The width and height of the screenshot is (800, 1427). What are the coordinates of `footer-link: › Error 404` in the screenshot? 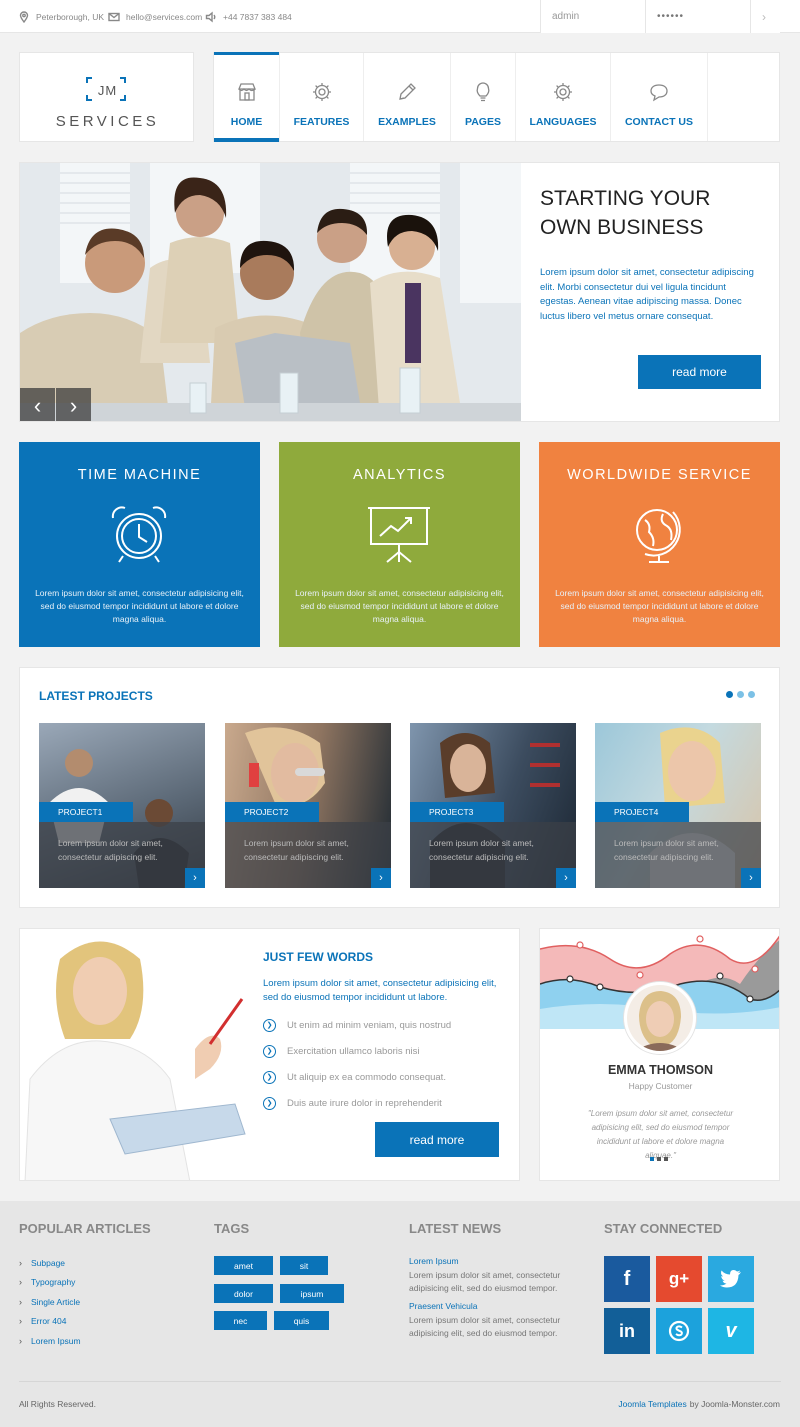 It's located at (50, 1322).